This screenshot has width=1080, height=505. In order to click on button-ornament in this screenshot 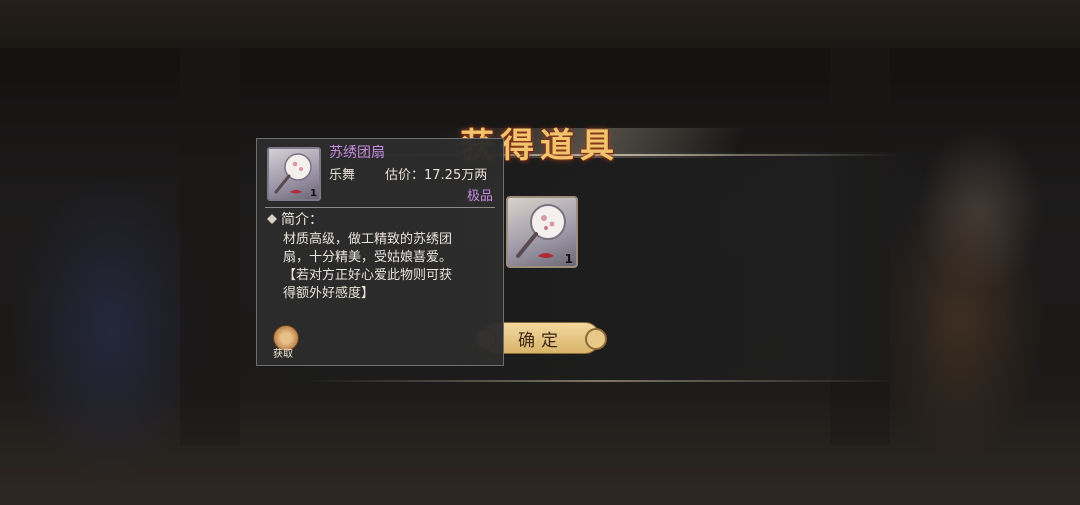, I will do `click(596, 339)`.